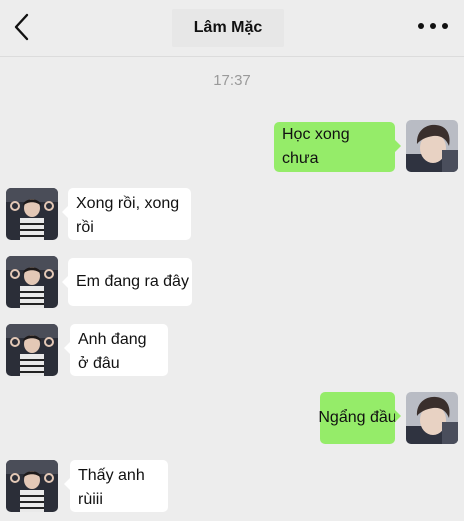  I want to click on message-bubble-incoming: Xong rồi, xong rồi, so click(126, 214).